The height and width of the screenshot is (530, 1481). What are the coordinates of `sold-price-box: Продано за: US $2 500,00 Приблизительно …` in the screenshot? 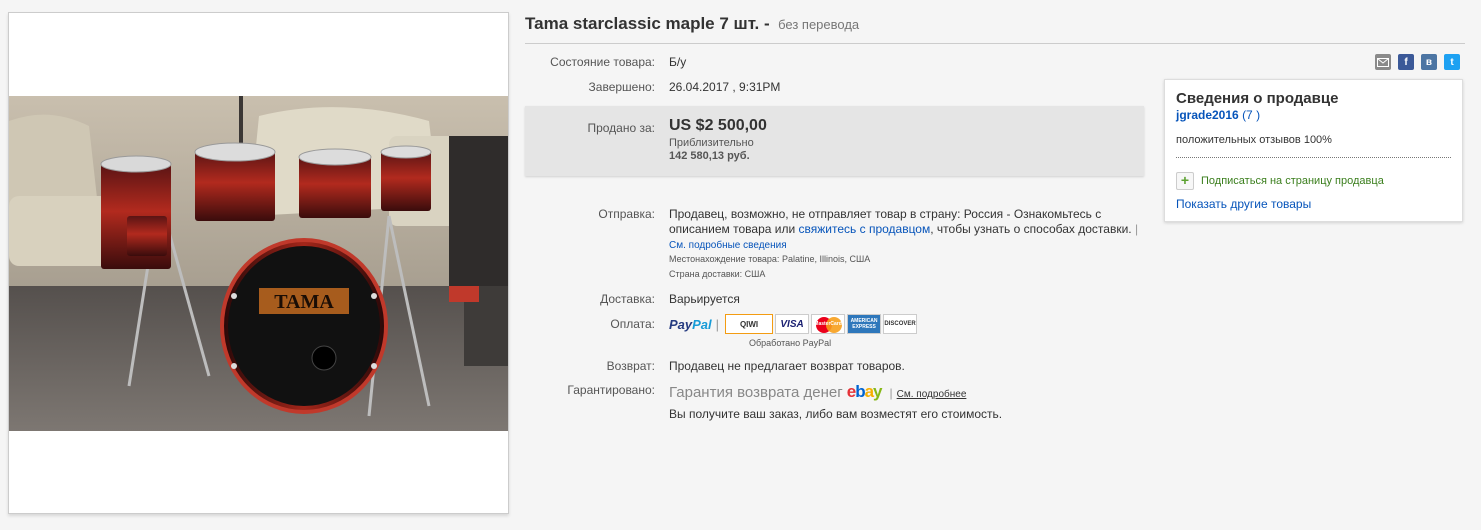 It's located at (834, 141).